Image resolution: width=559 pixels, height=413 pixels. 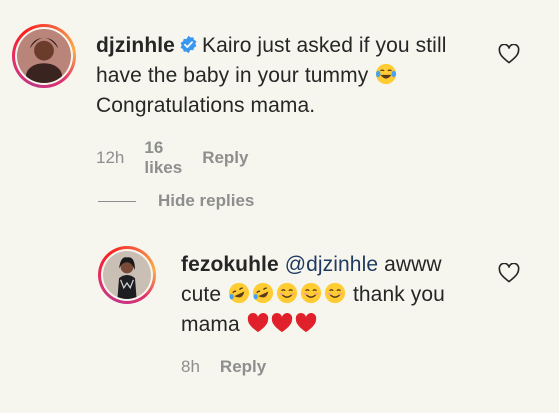 What do you see at coordinates (230, 264) in the screenshot?
I see `reply-username: fezokuhle` at bounding box center [230, 264].